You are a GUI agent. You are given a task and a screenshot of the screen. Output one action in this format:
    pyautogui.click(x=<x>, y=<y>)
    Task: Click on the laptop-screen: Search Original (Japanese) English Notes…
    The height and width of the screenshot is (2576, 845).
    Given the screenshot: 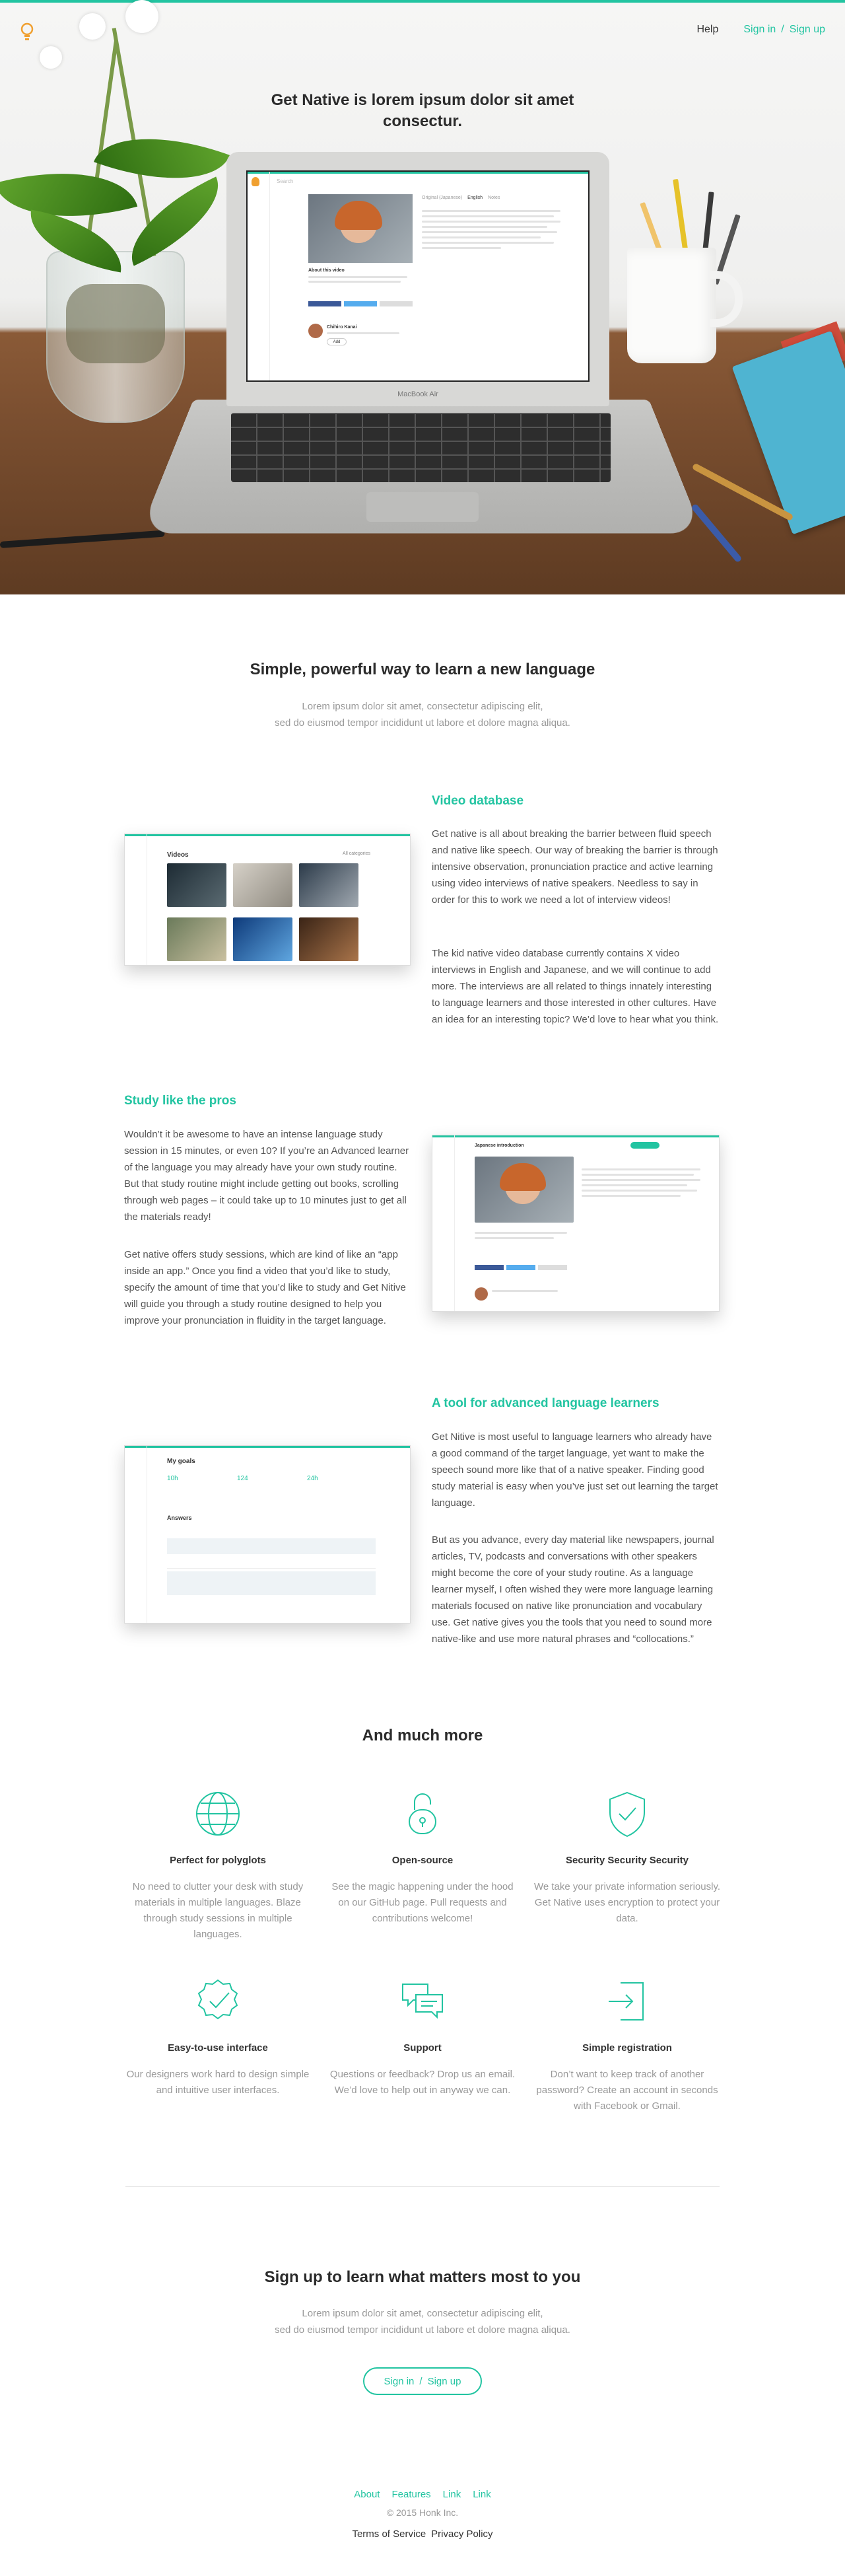 What is the action you would take?
    pyautogui.click(x=418, y=276)
    